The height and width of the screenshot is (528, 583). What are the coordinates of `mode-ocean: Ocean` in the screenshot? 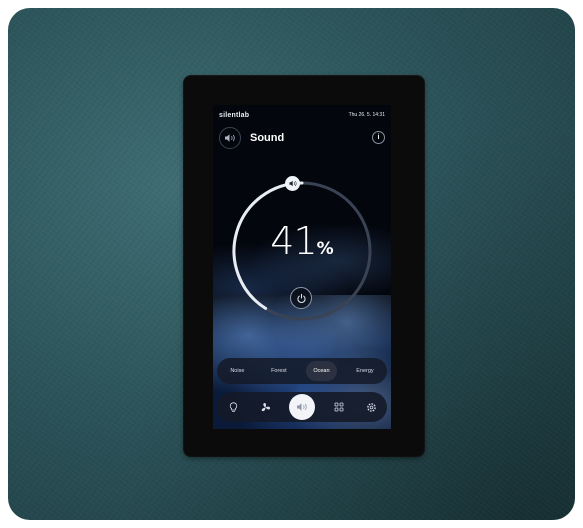 It's located at (321, 371).